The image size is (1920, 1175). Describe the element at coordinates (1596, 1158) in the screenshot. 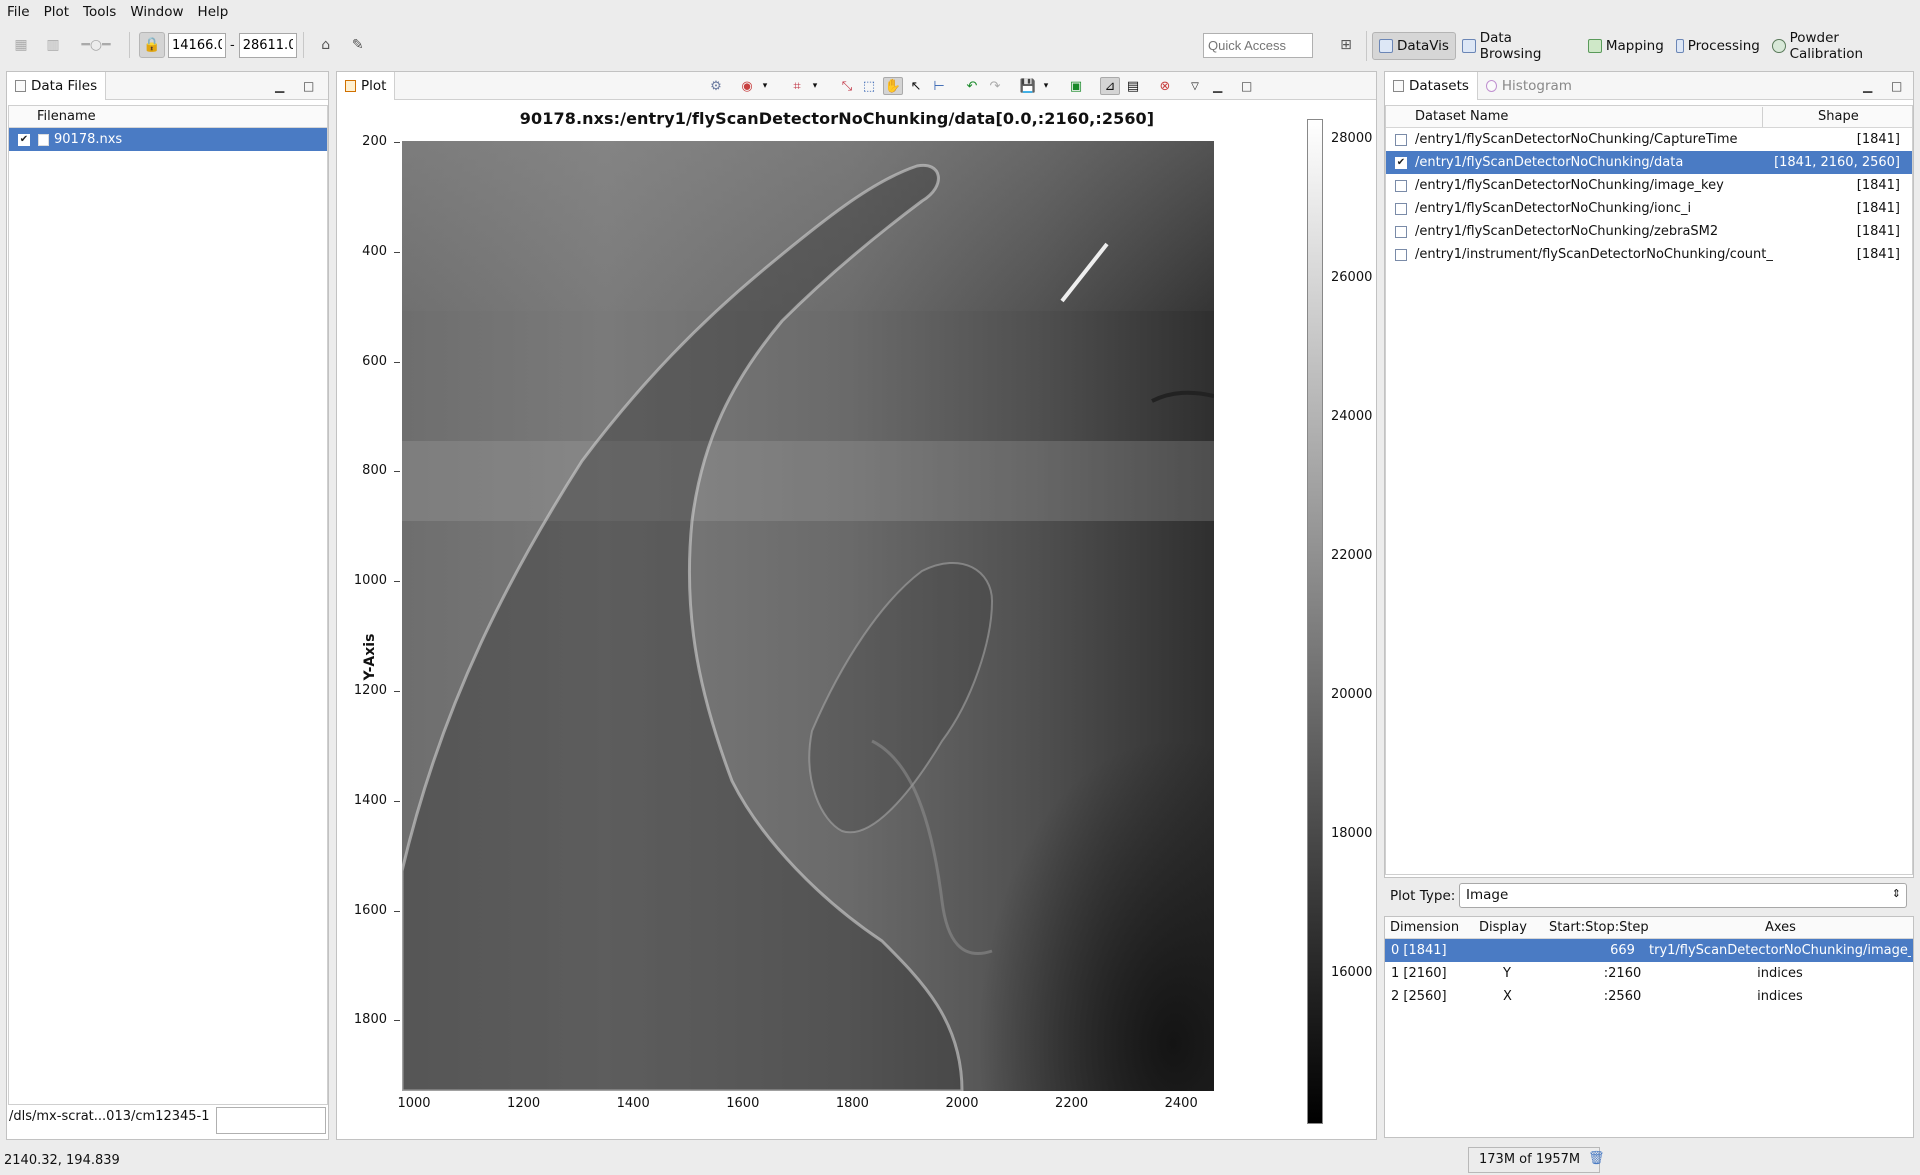

I see `garbage-collect-icon: 🗑` at that location.